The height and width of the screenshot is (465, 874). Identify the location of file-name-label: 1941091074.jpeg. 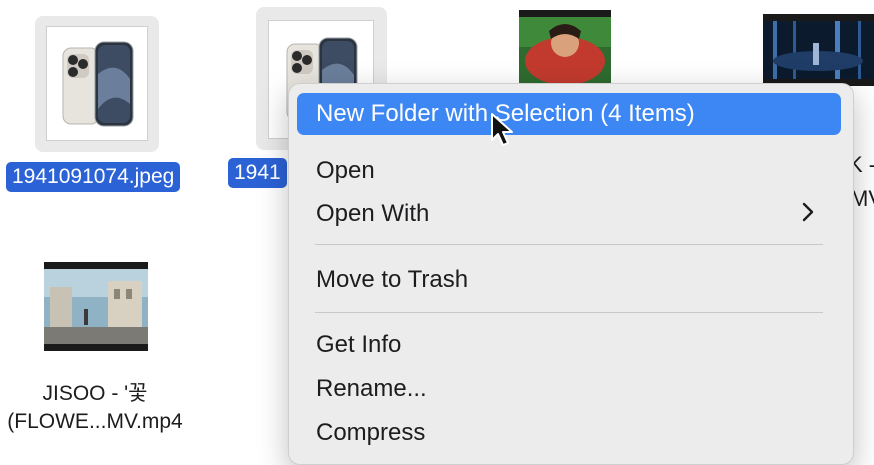
(93, 177).